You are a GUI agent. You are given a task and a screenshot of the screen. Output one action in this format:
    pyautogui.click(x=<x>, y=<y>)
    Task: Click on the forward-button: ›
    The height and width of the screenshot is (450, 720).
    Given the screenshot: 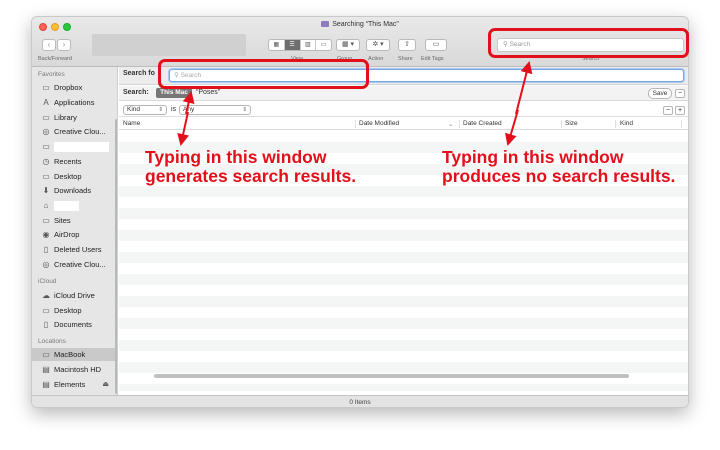 What is the action you would take?
    pyautogui.click(x=64, y=45)
    